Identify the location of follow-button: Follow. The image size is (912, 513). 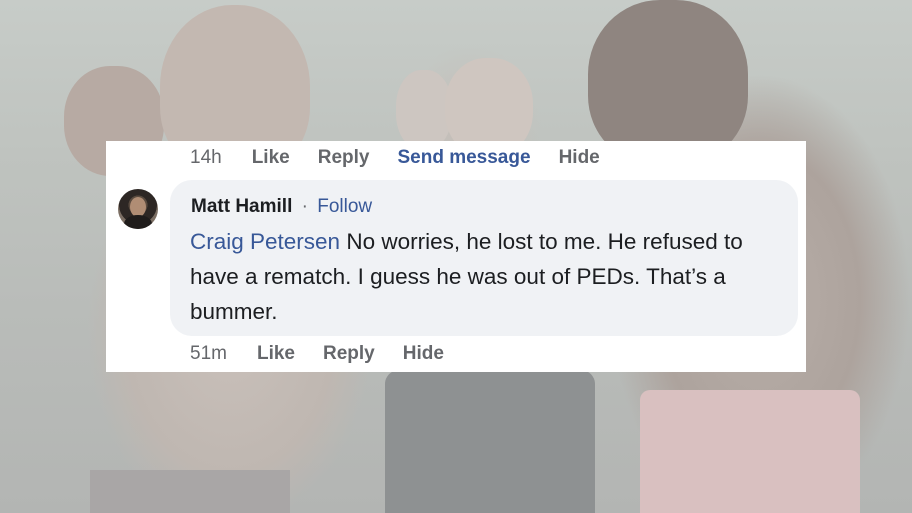
(344, 206).